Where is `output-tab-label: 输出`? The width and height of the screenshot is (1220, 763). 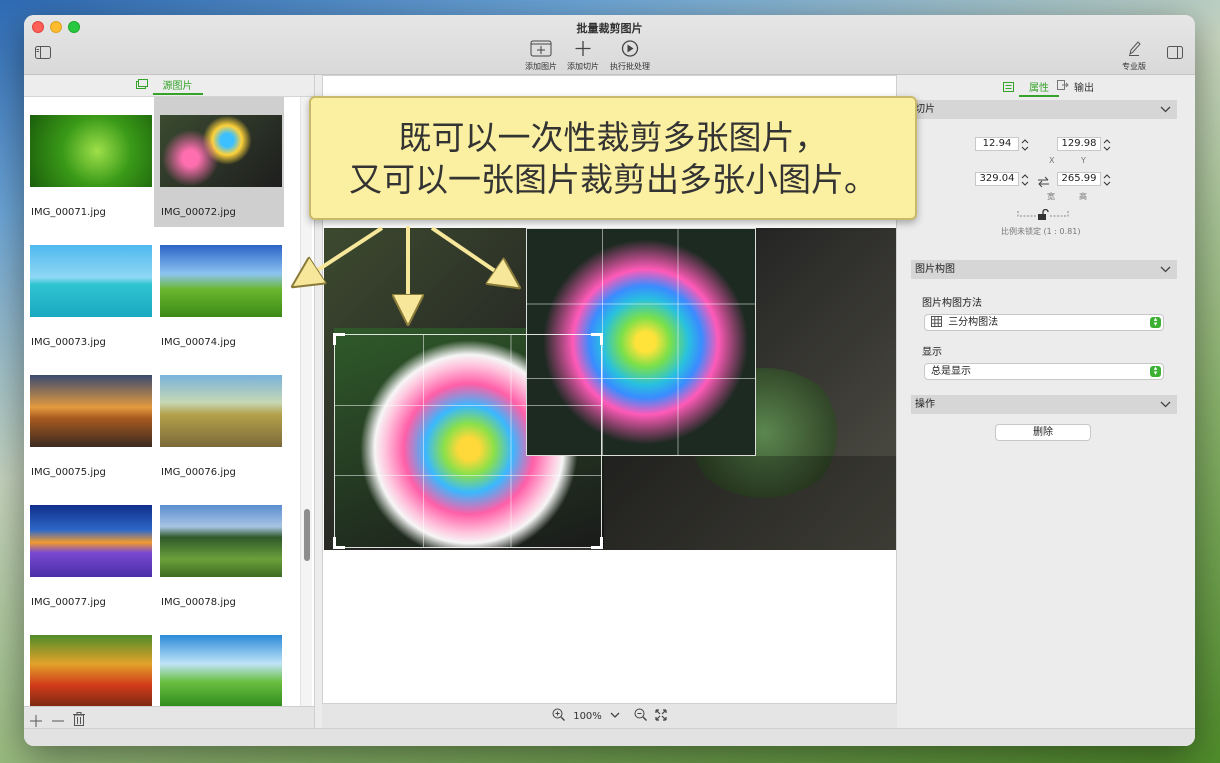
output-tab-label: 输出 is located at coordinates (1084, 88).